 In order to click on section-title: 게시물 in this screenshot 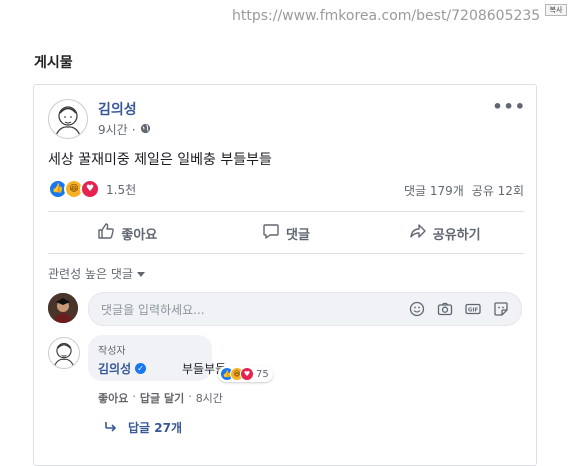, I will do `click(53, 63)`.